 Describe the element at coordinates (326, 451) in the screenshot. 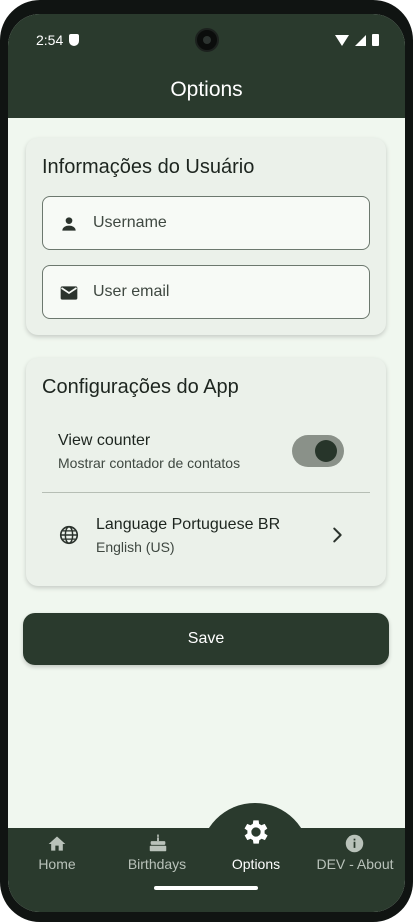

I see `toggle-knob` at that location.